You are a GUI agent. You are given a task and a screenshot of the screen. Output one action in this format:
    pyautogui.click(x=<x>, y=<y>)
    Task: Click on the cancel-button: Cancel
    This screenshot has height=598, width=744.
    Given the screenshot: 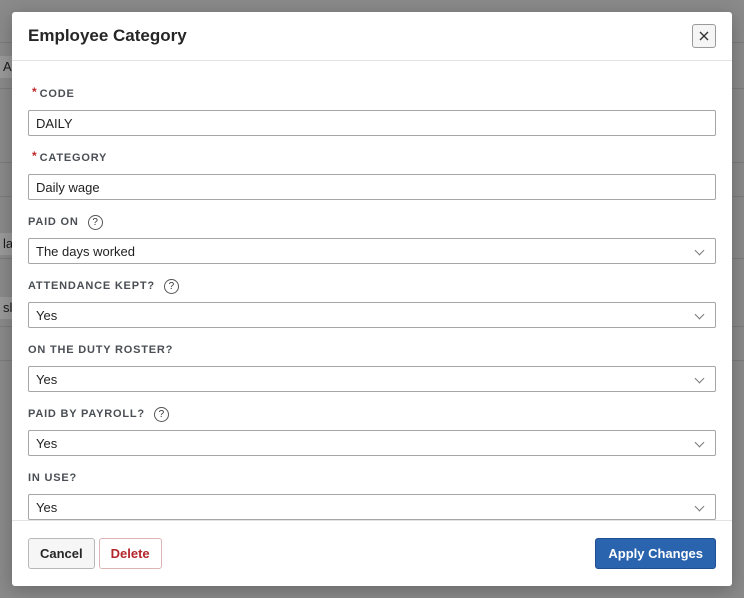 What is the action you would take?
    pyautogui.click(x=61, y=553)
    